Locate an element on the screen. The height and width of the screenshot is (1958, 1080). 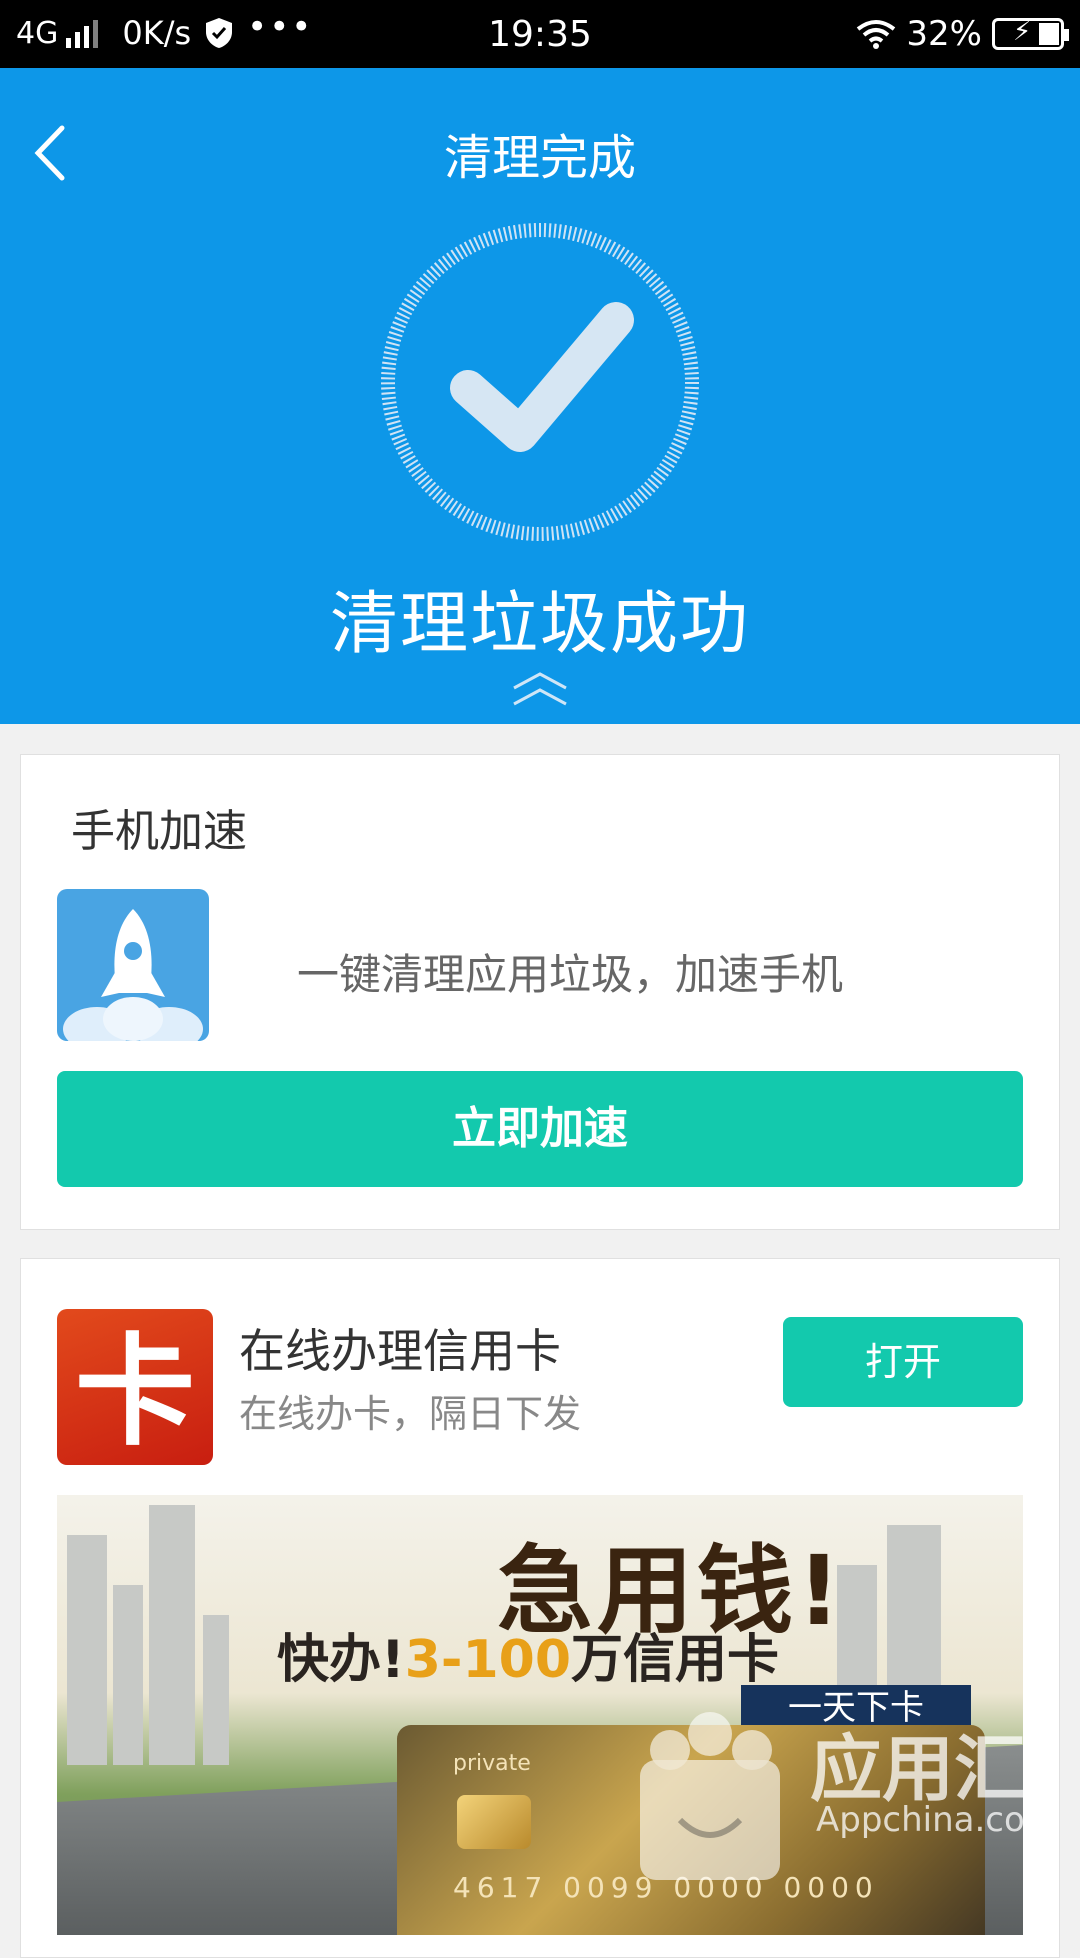
open-button: 打开 is located at coordinates (903, 1362).